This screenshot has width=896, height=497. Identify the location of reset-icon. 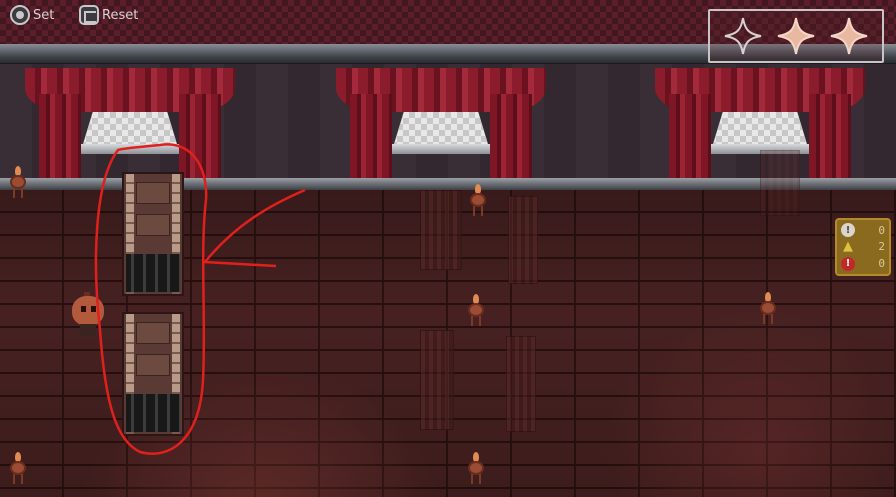
(89, 15).